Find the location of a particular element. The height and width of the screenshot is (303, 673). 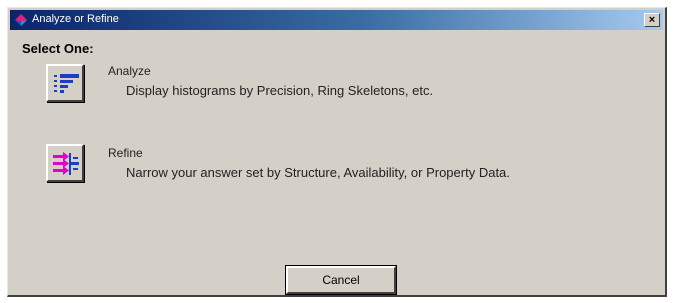

refine-title: Refine is located at coordinates (125, 153).